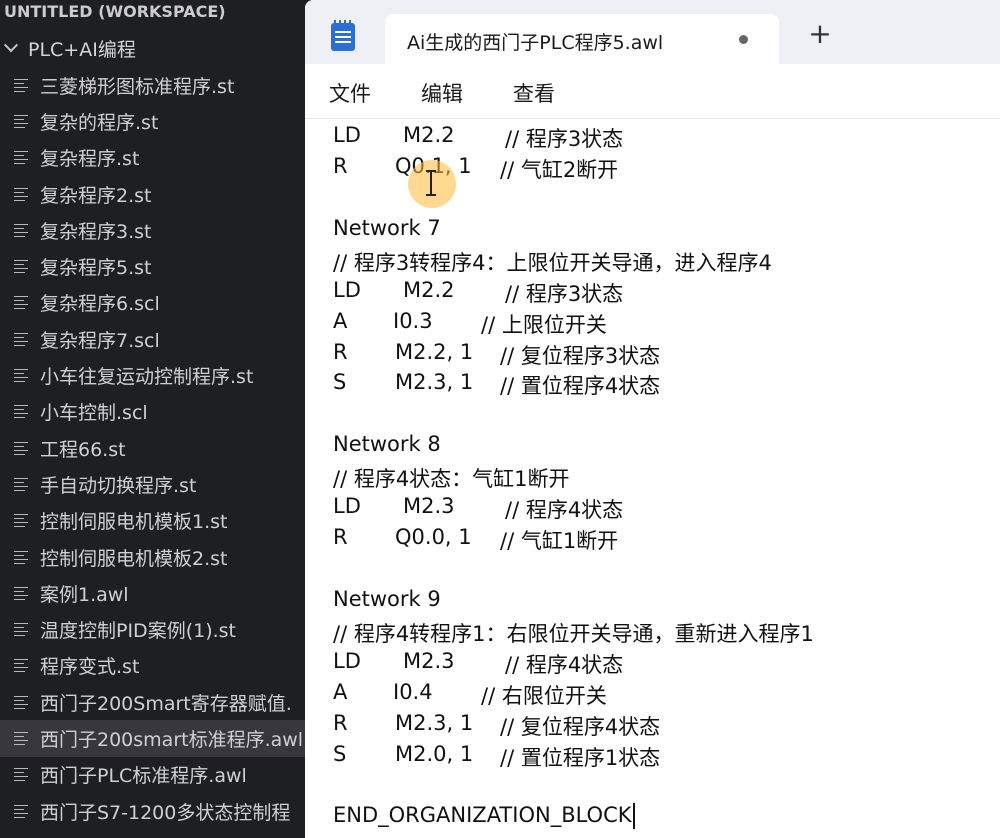 The width and height of the screenshot is (1000, 838). I want to click on file-item: 西门子PLC标准程序.awl, so click(160, 775).